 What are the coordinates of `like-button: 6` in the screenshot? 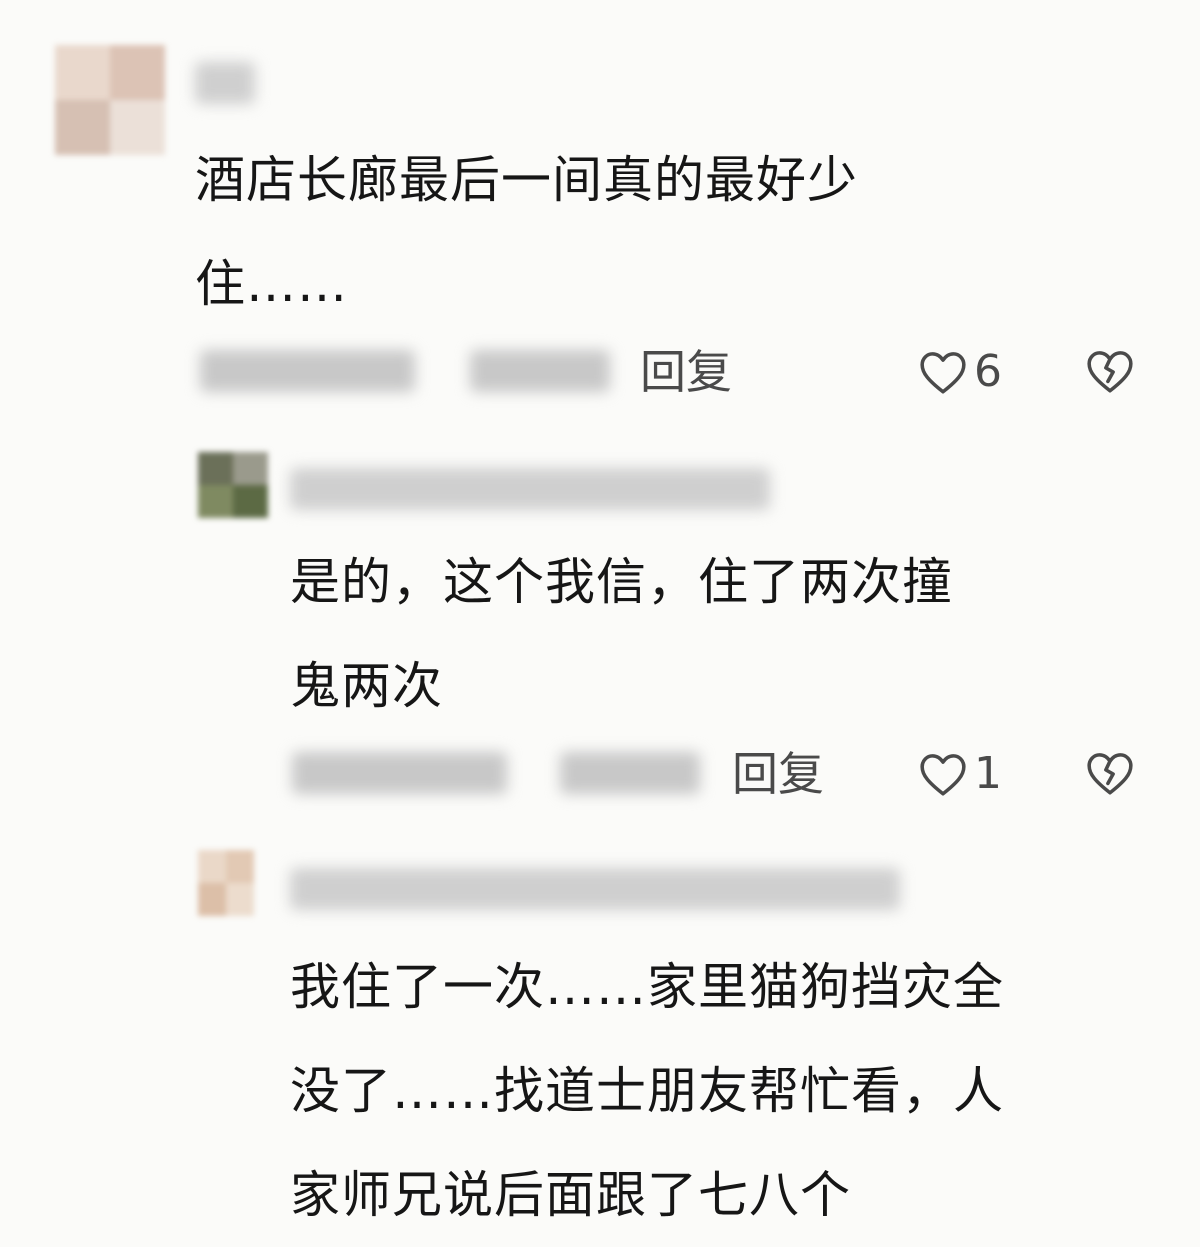 It's located at (960, 372).